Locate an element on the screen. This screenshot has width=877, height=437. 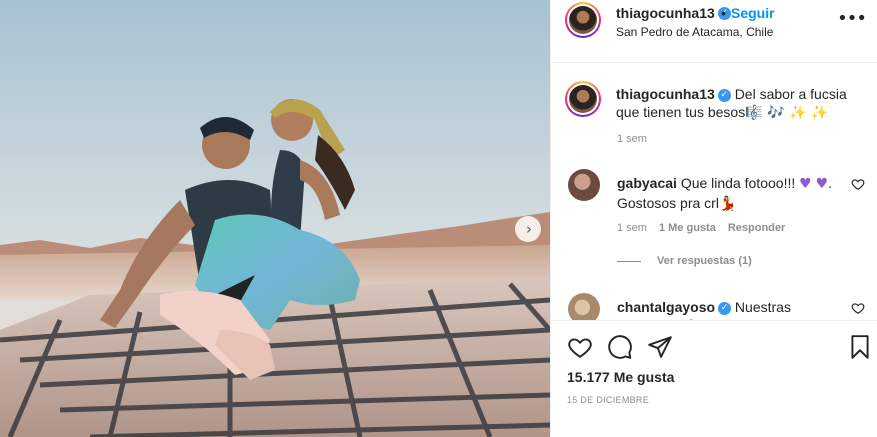
caption-username: thiagocunha13 is located at coordinates (665, 94).